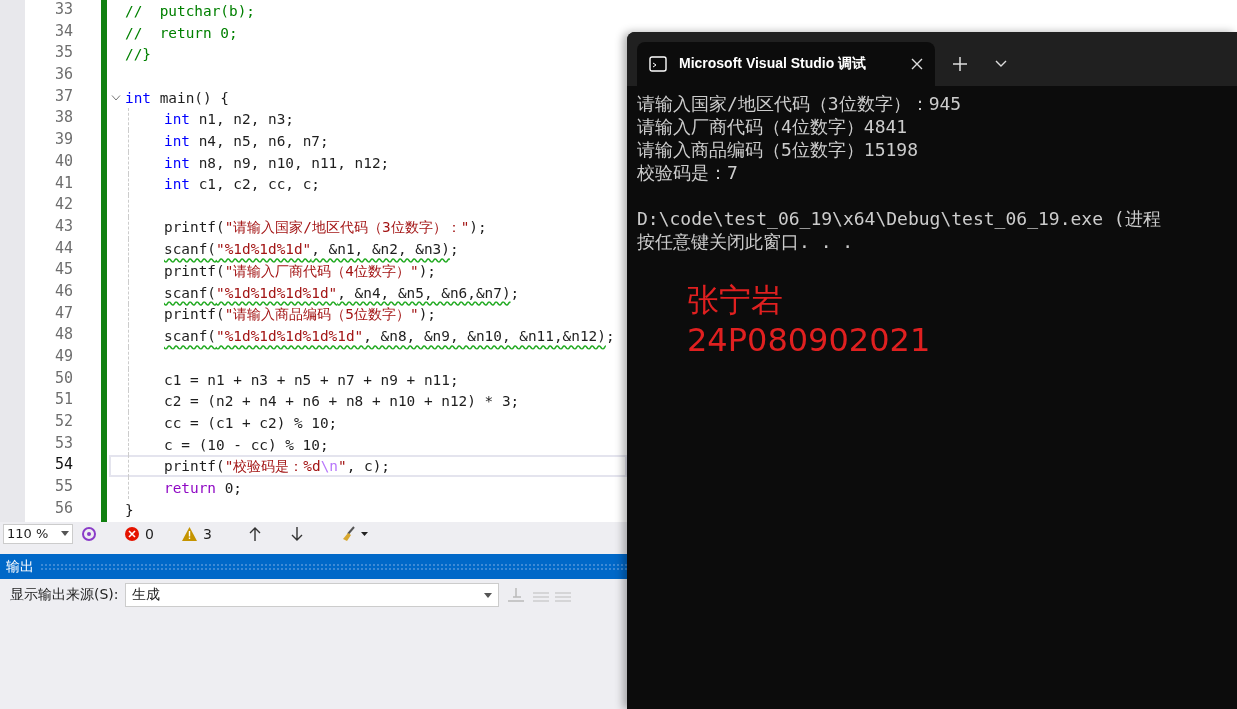  What do you see at coordinates (300, 271) in the screenshot?
I see `code-line: printf("请输入厂商代码（4位数字）");` at bounding box center [300, 271].